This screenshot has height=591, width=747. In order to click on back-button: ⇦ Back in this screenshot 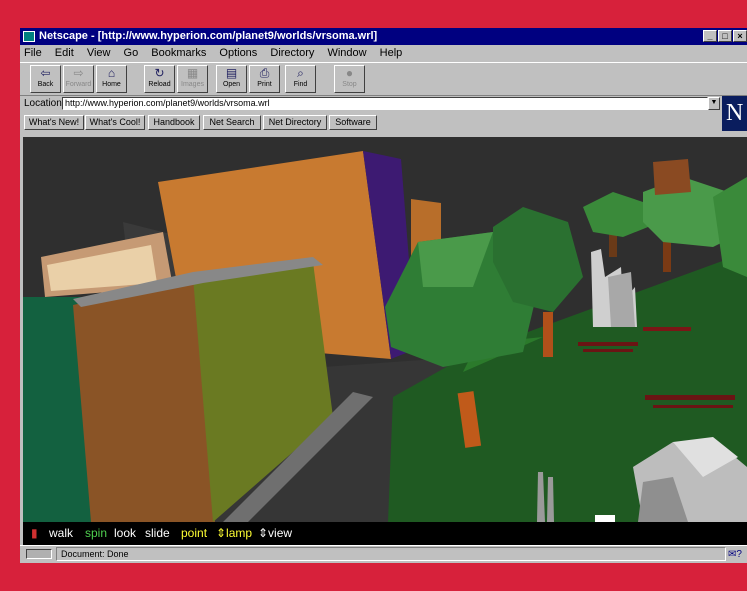, I will do `click(45, 79)`.